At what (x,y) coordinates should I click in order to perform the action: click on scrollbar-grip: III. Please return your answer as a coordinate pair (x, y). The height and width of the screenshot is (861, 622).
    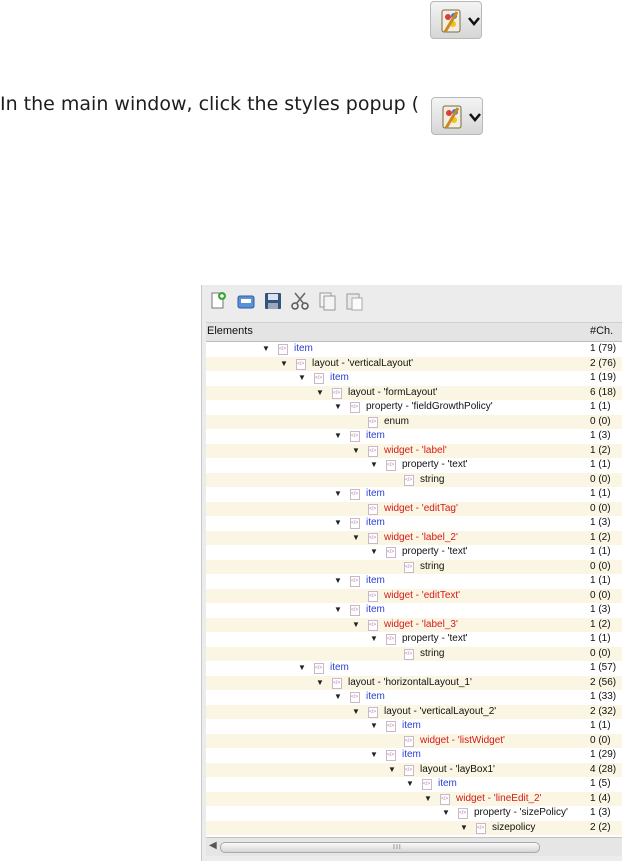
    Looking at the image, I should click on (397, 847).